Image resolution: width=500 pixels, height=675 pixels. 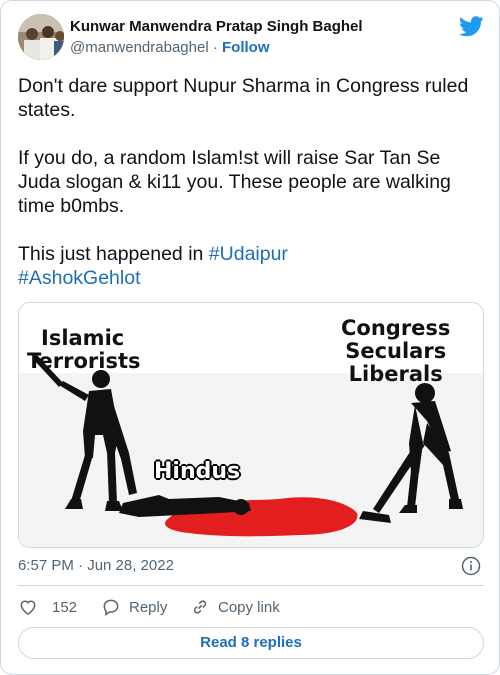 I want to click on tweet-timestamp: 6:57 PM · Jun 28, 2022, so click(x=96, y=565).